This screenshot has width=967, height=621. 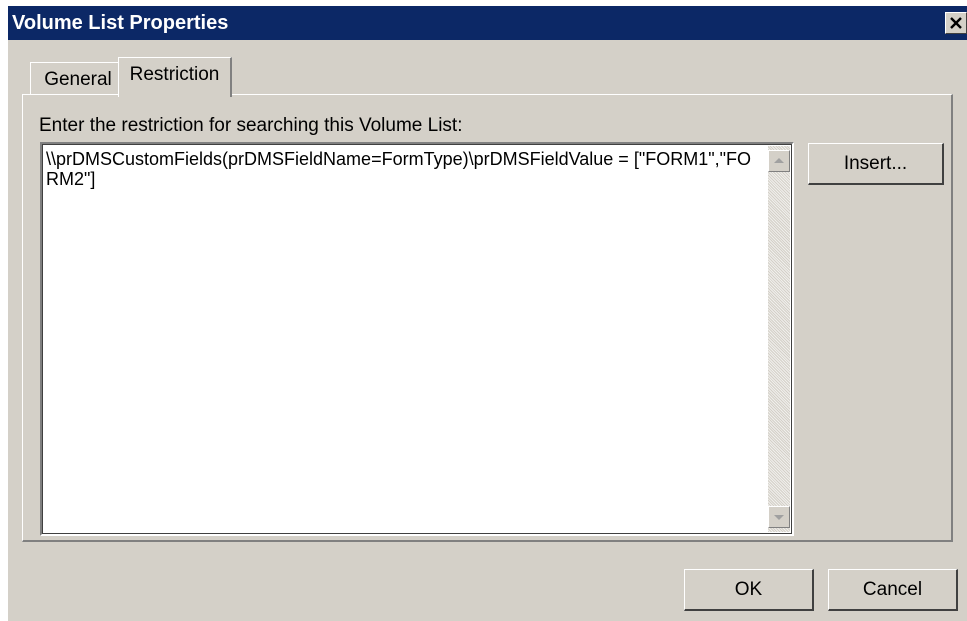 What do you see at coordinates (175, 77) in the screenshot?
I see `tab-restriction: Restriction` at bounding box center [175, 77].